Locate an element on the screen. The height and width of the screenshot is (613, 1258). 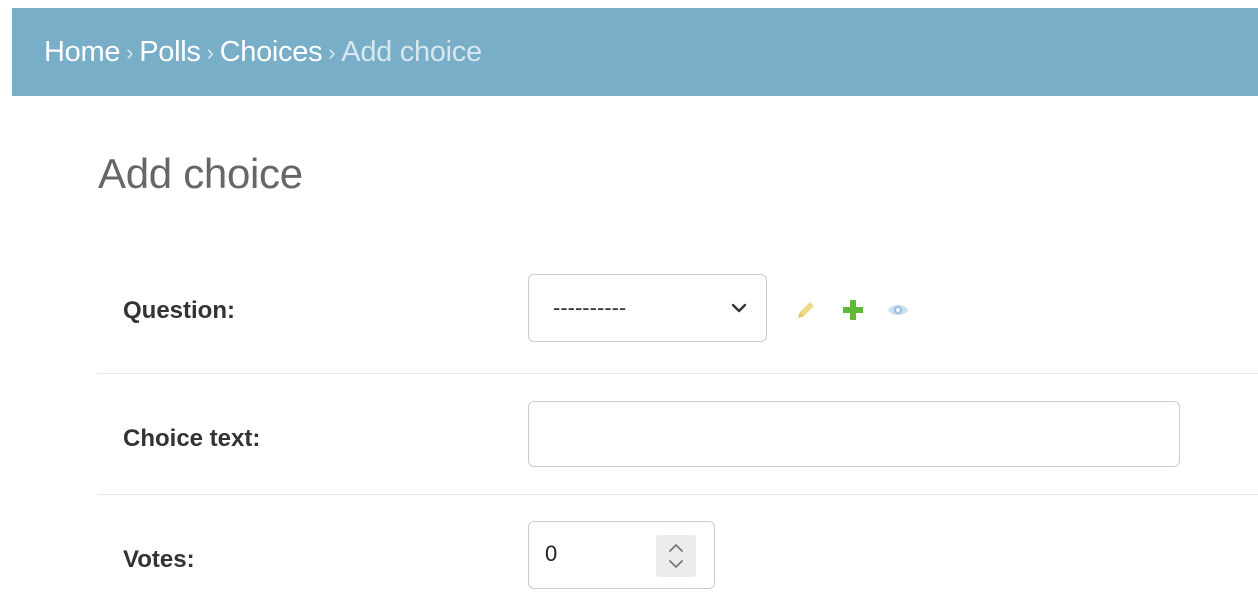
breadcrumb-choices-link: Choices is located at coordinates (271, 52).